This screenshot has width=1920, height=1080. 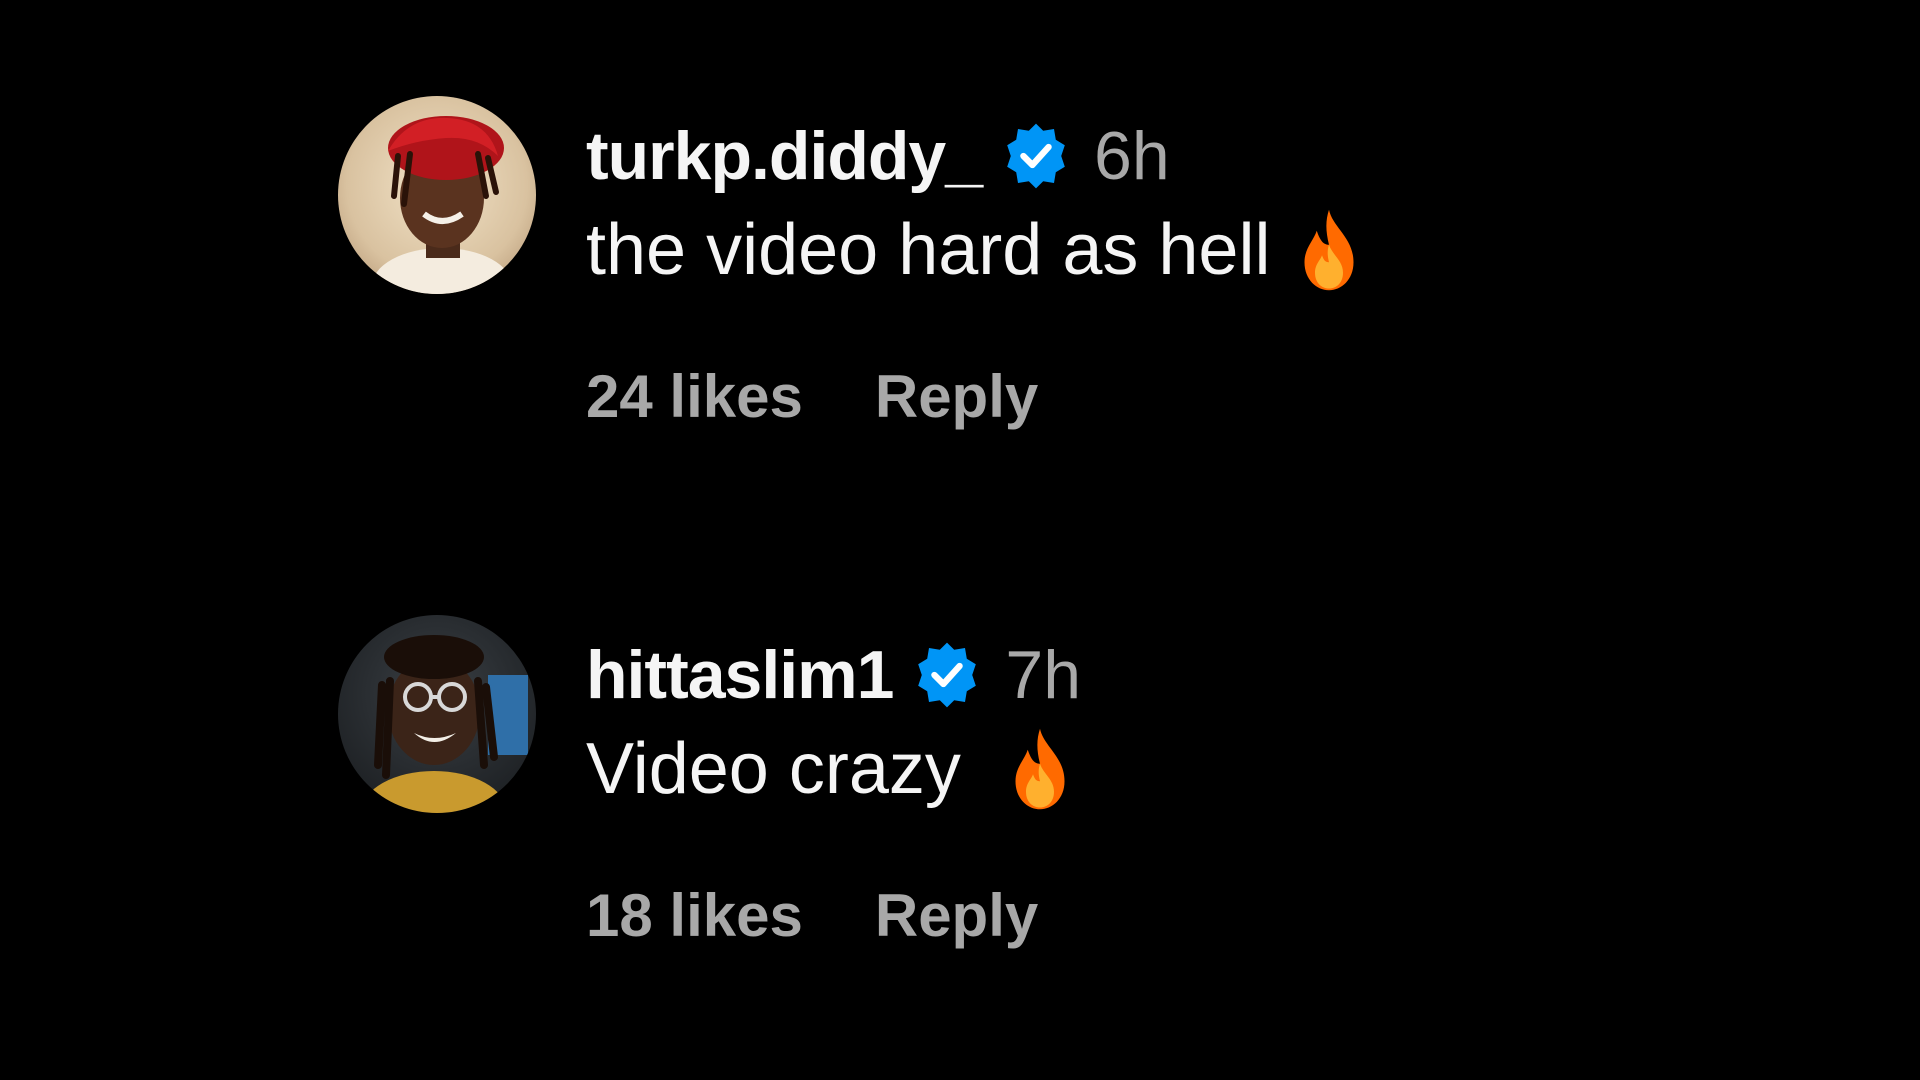 I want to click on likes-count: 18 likes, so click(x=694, y=915).